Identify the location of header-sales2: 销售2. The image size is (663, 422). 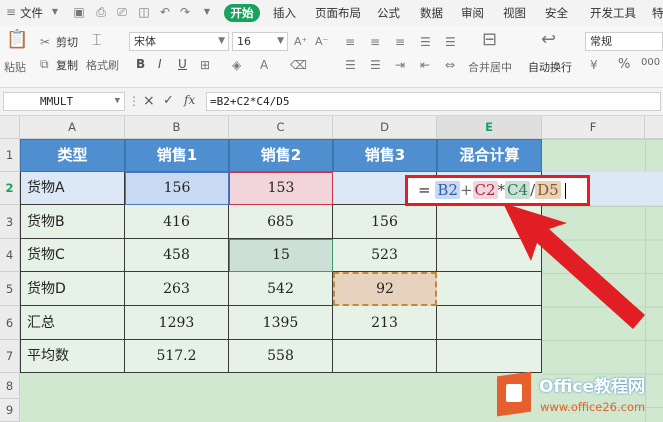
(281, 155).